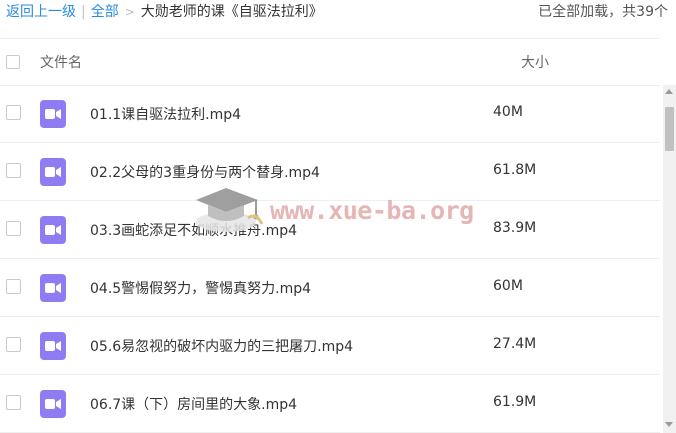 The width and height of the screenshot is (676, 433). What do you see at coordinates (129, 12) in the screenshot?
I see `breadcrumb-arrow: >` at bounding box center [129, 12].